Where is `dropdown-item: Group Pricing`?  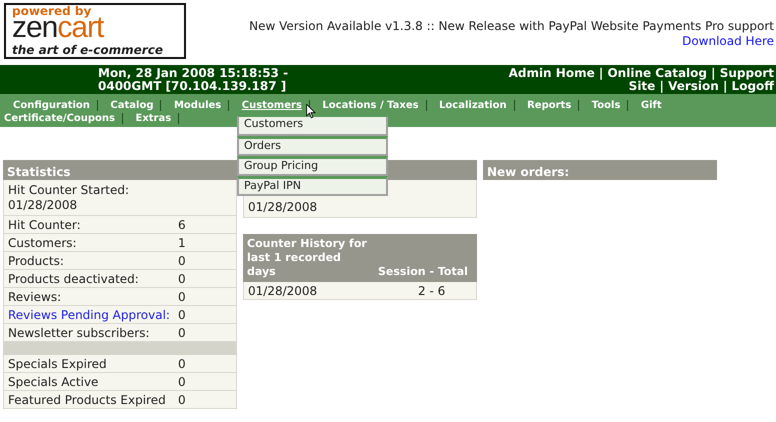
dropdown-item: Group Pricing is located at coordinates (312, 166).